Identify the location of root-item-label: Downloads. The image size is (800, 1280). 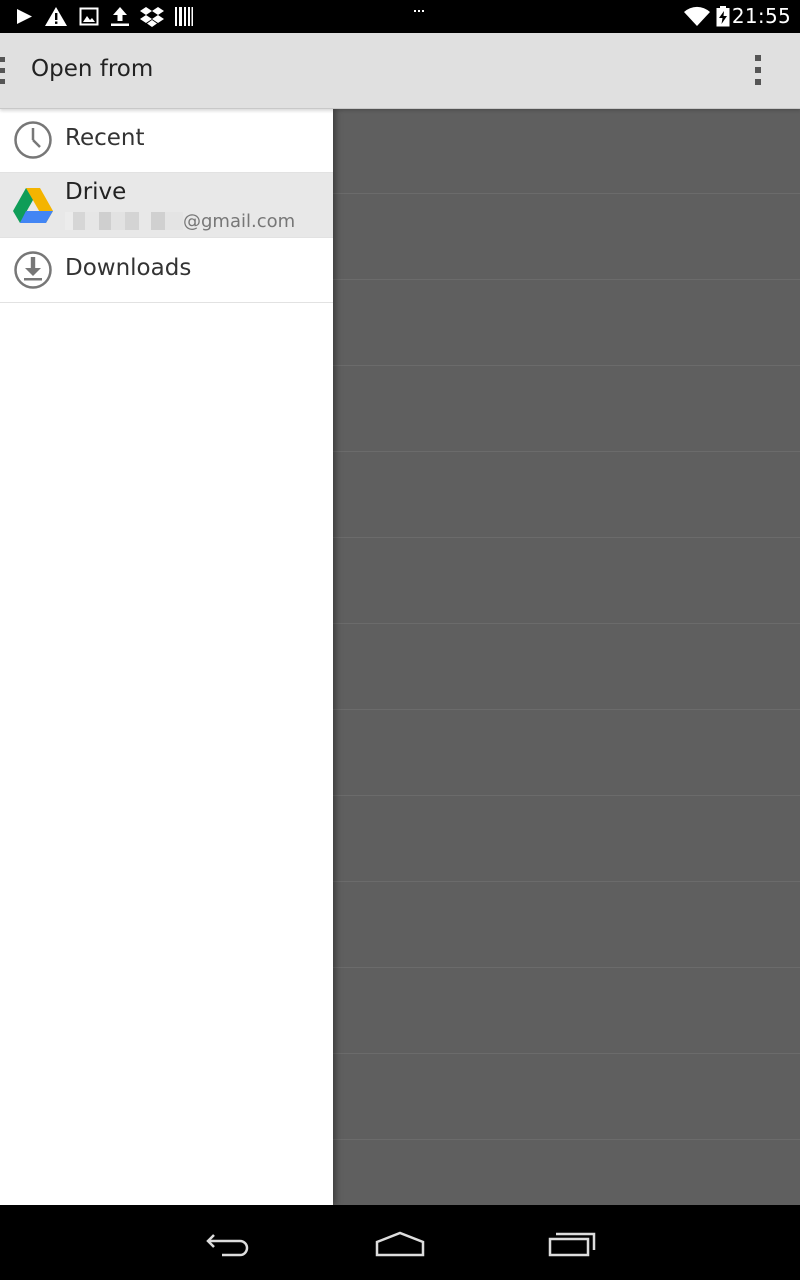
(128, 268).